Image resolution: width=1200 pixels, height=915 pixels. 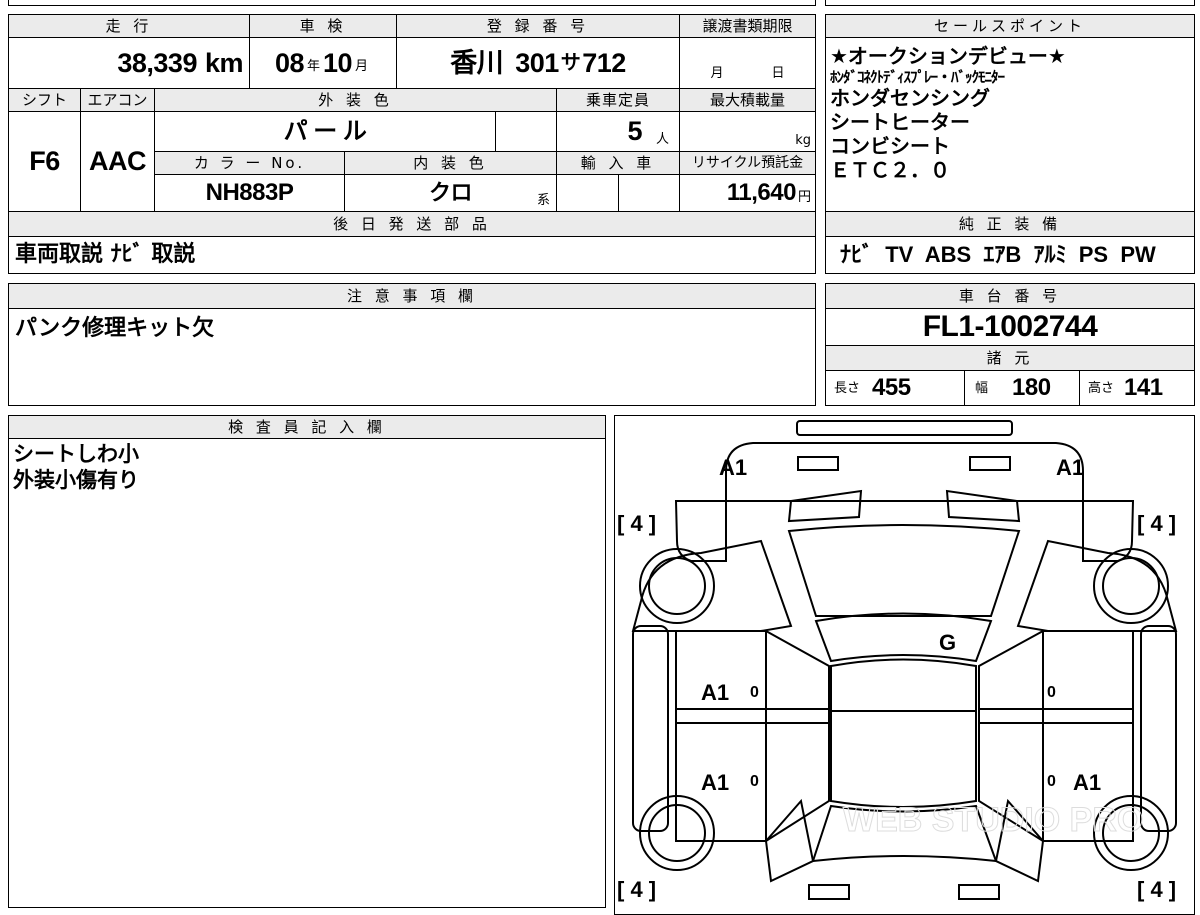 What do you see at coordinates (1156, 889) in the screenshot?
I see `tire-rear-right: [ 4 ]` at bounding box center [1156, 889].